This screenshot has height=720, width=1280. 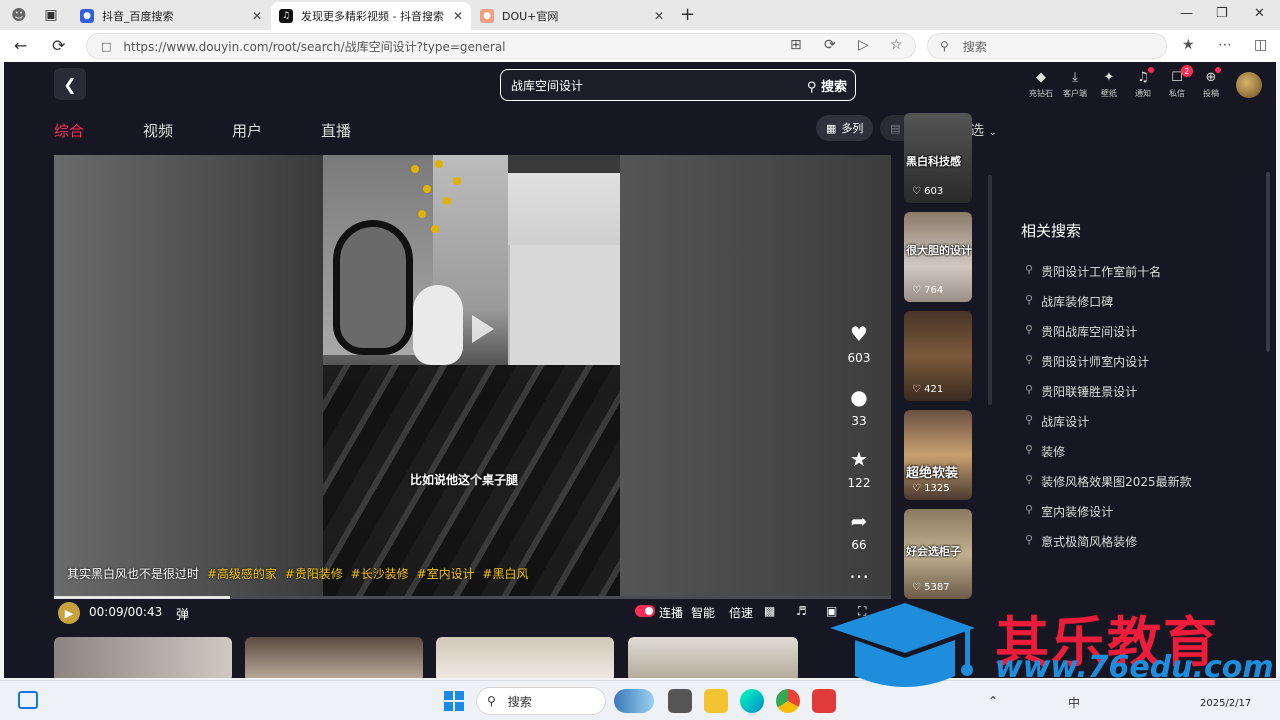 I want to click on back-button: ❮, so click(x=70, y=84).